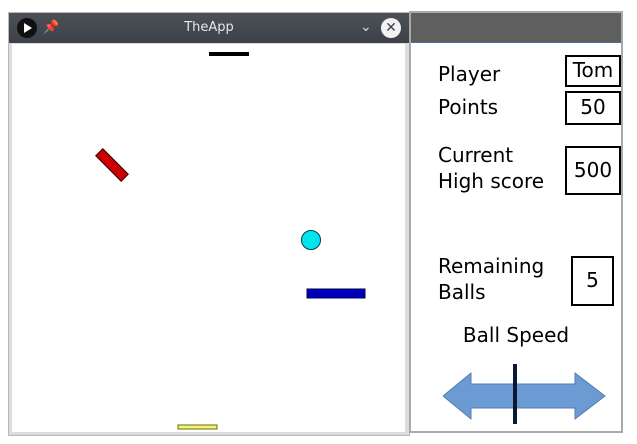  I want to click on double-arrow-track, so click(524, 396).